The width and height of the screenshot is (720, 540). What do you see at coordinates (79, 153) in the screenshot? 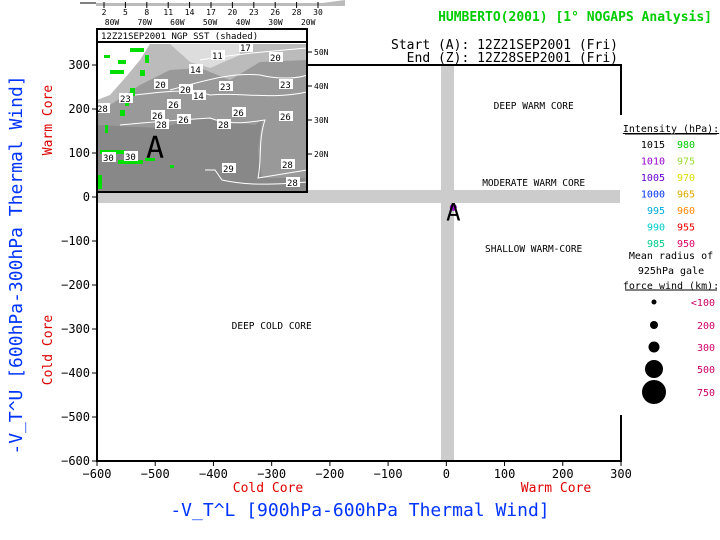
I see `y-tick-label: 100` at bounding box center [79, 153].